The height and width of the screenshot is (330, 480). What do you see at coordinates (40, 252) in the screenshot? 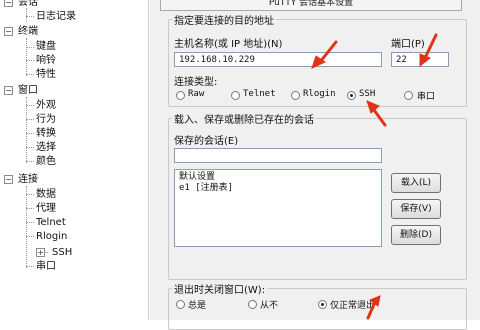
I see `expand-icon: +` at bounding box center [40, 252].